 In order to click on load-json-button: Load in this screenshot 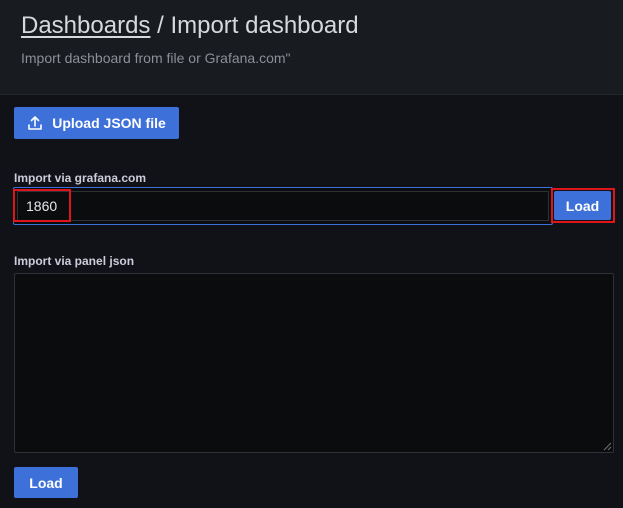, I will do `click(46, 482)`.